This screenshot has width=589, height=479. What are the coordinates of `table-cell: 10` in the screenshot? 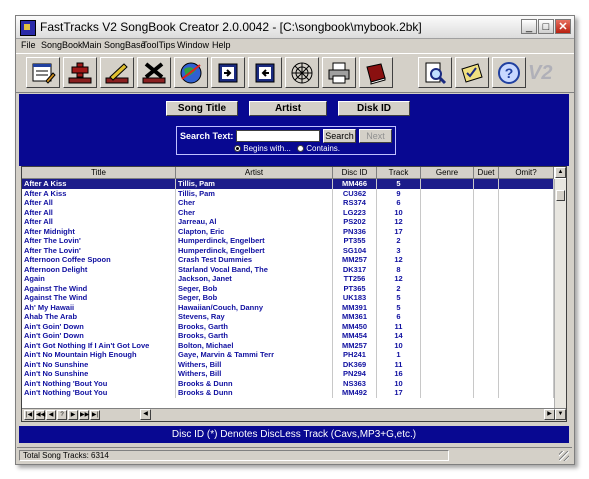 It's located at (399, 212).